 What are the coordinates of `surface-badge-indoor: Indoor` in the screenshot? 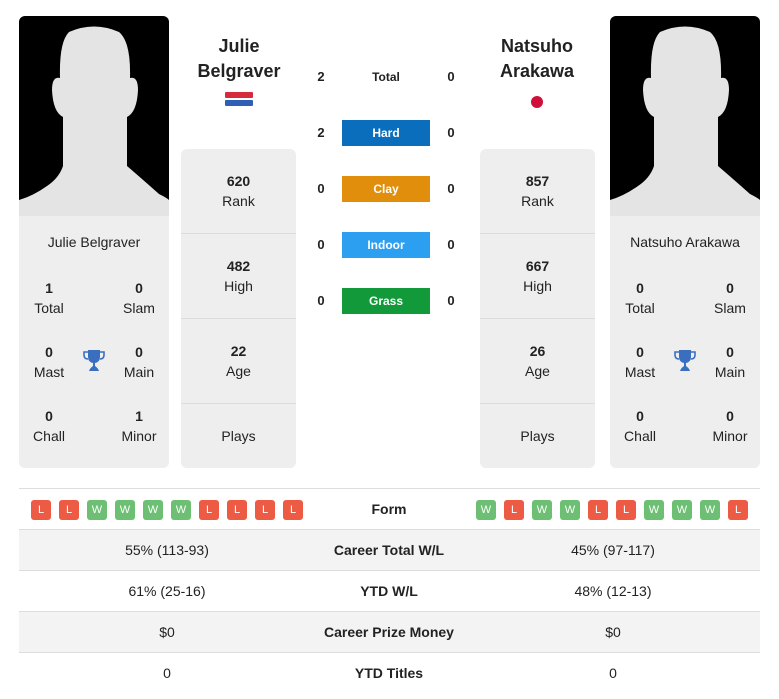 It's located at (386, 245).